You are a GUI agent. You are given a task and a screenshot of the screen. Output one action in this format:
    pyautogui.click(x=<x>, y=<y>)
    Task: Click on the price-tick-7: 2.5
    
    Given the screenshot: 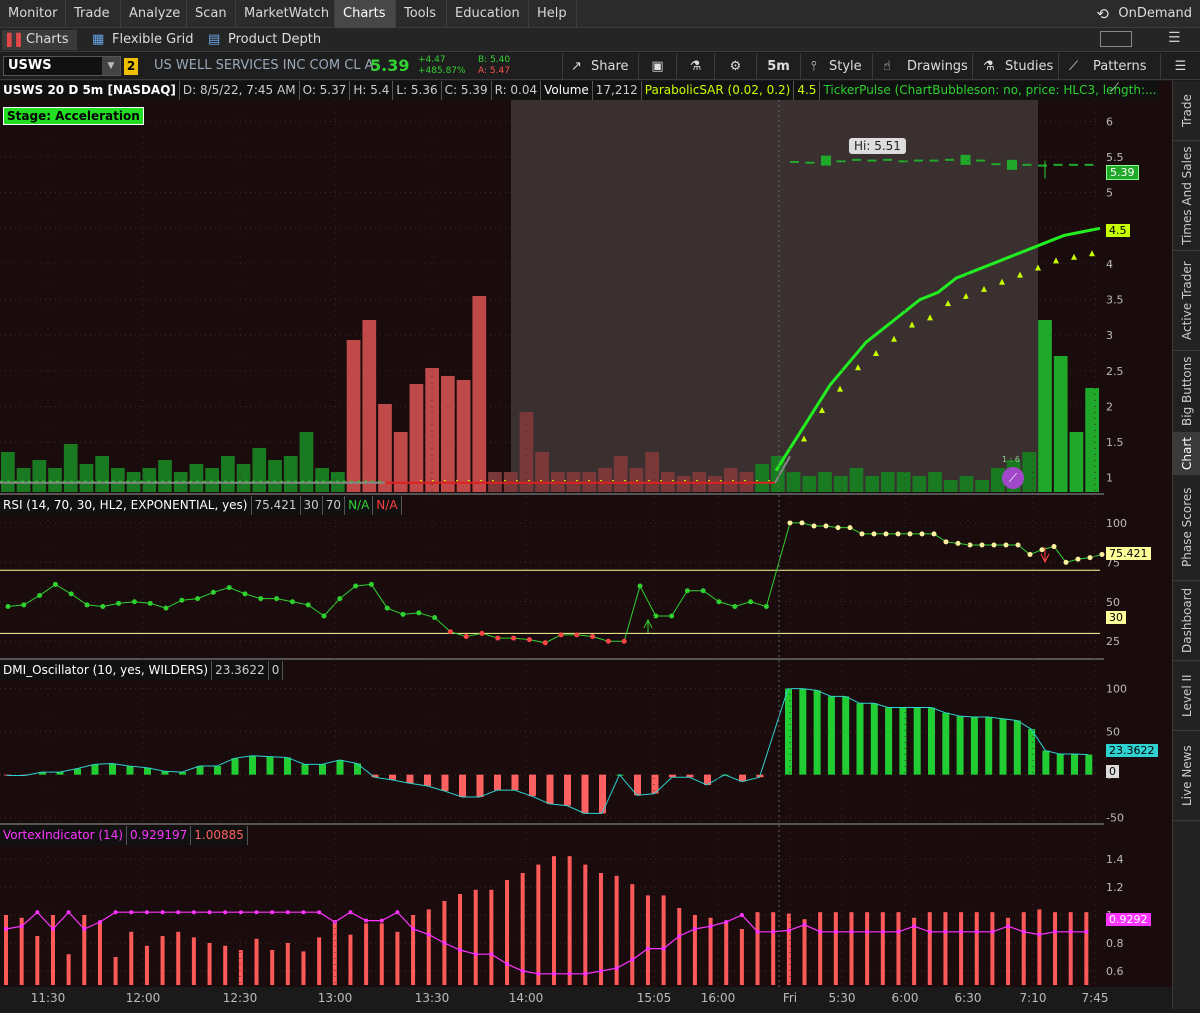 What is the action you would take?
    pyautogui.click(x=1115, y=371)
    